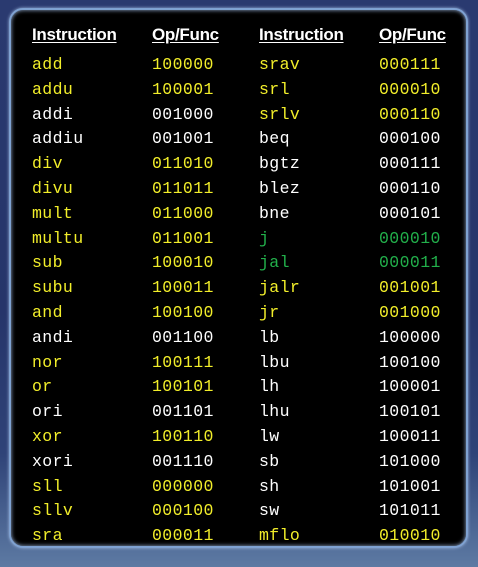 The width and height of the screenshot is (478, 567). I want to click on left-instruction-cell-19: sra, so click(47, 536).